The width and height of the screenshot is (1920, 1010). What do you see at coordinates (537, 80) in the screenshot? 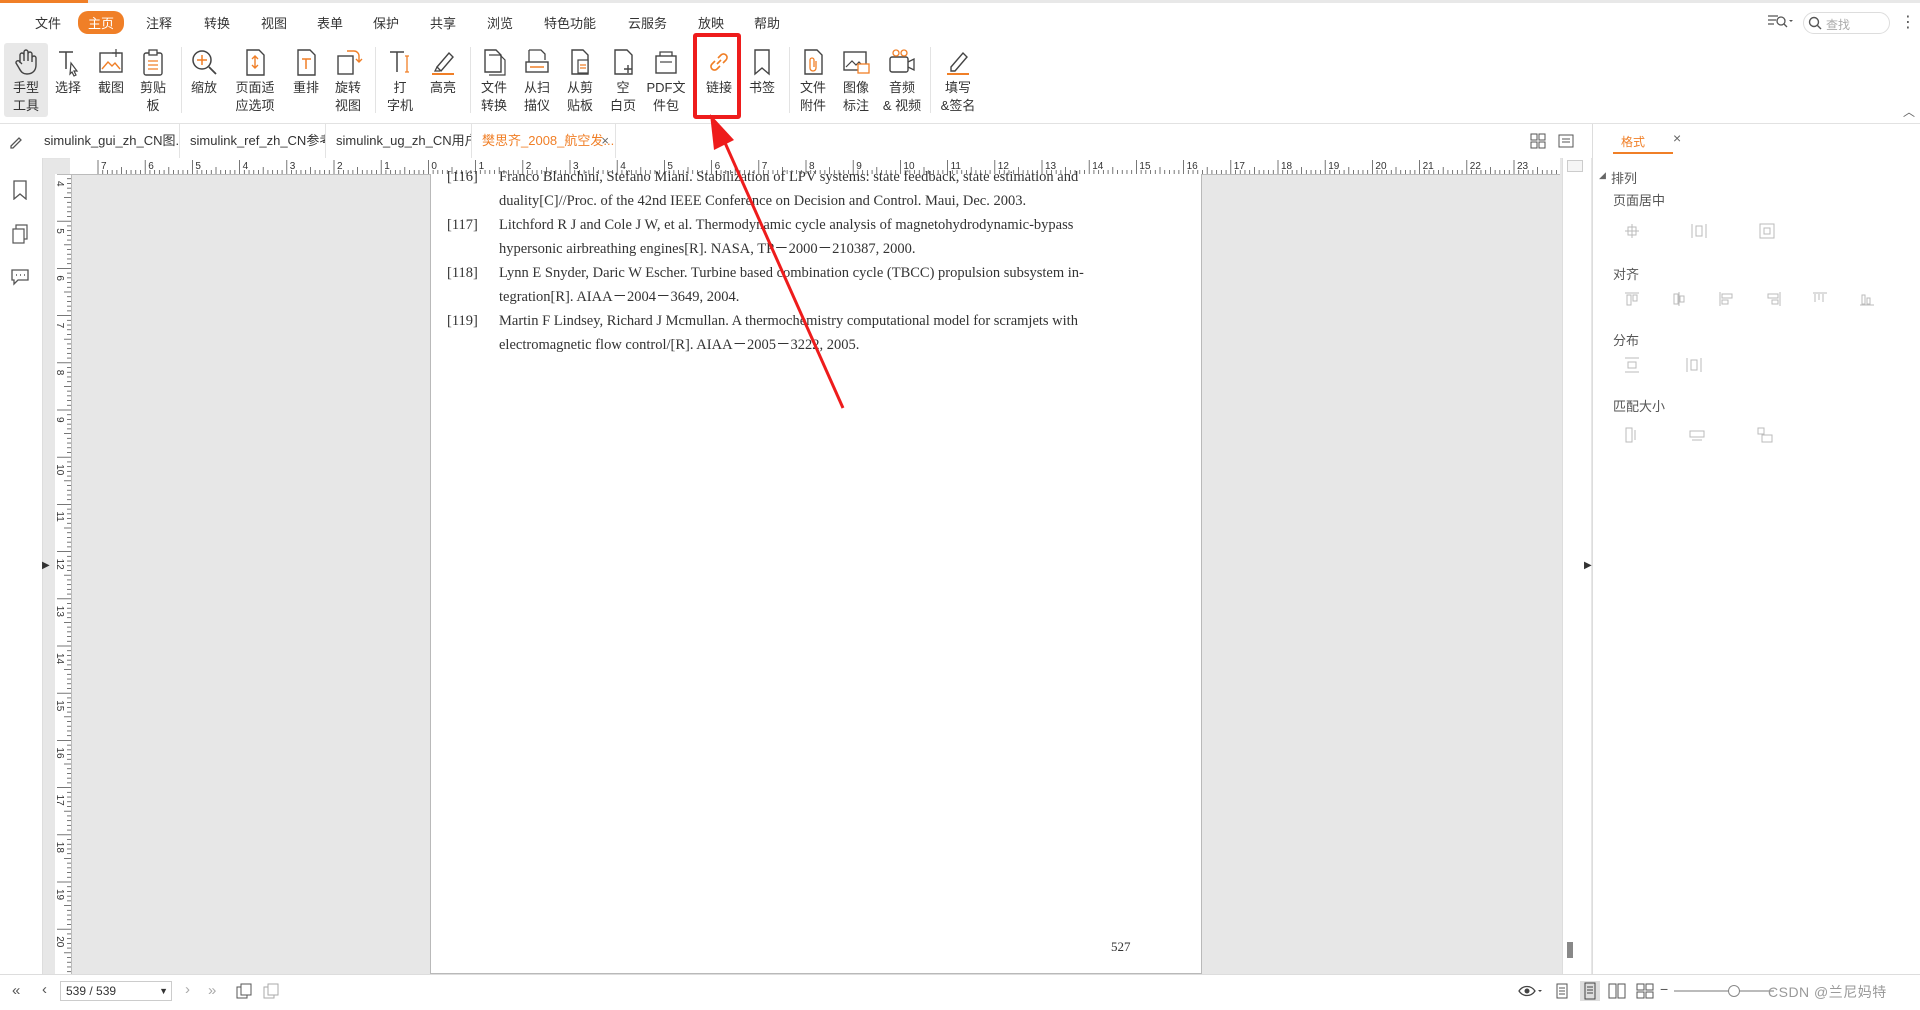
I see `from-scanner-button: 从扫 描仪` at bounding box center [537, 80].